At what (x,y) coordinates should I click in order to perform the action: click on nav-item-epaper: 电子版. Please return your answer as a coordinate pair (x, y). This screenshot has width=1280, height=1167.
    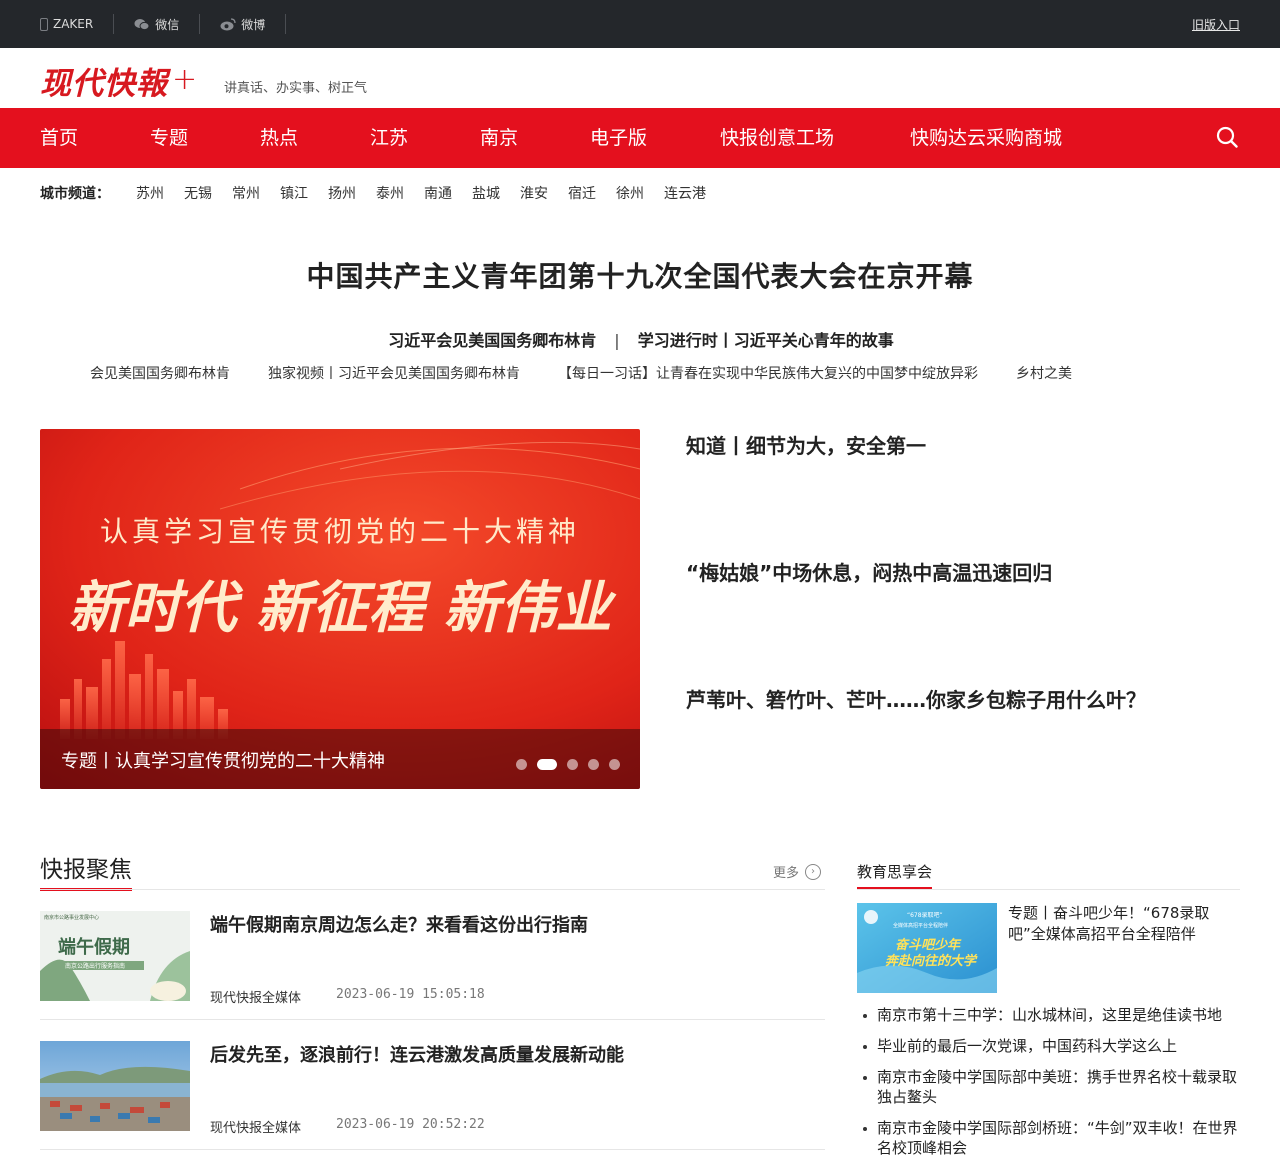
    Looking at the image, I should click on (618, 138).